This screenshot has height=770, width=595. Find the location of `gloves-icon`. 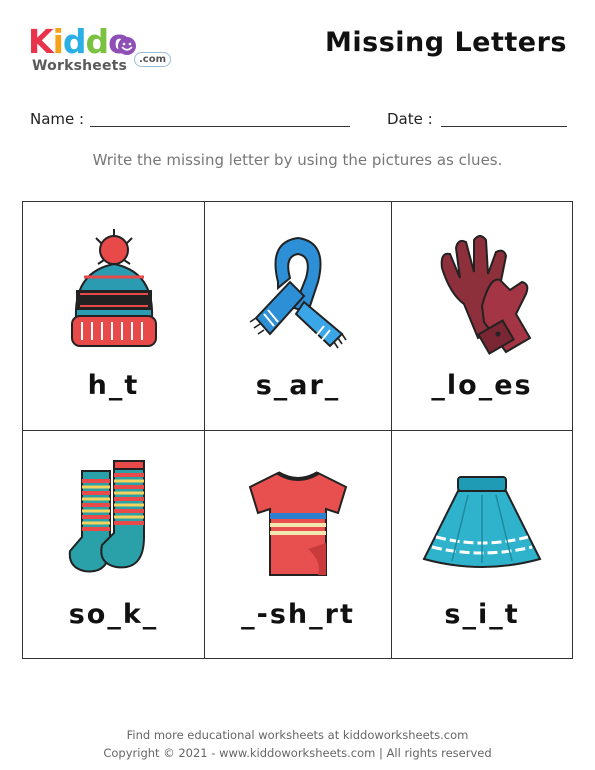

gloves-icon is located at coordinates (486, 295).